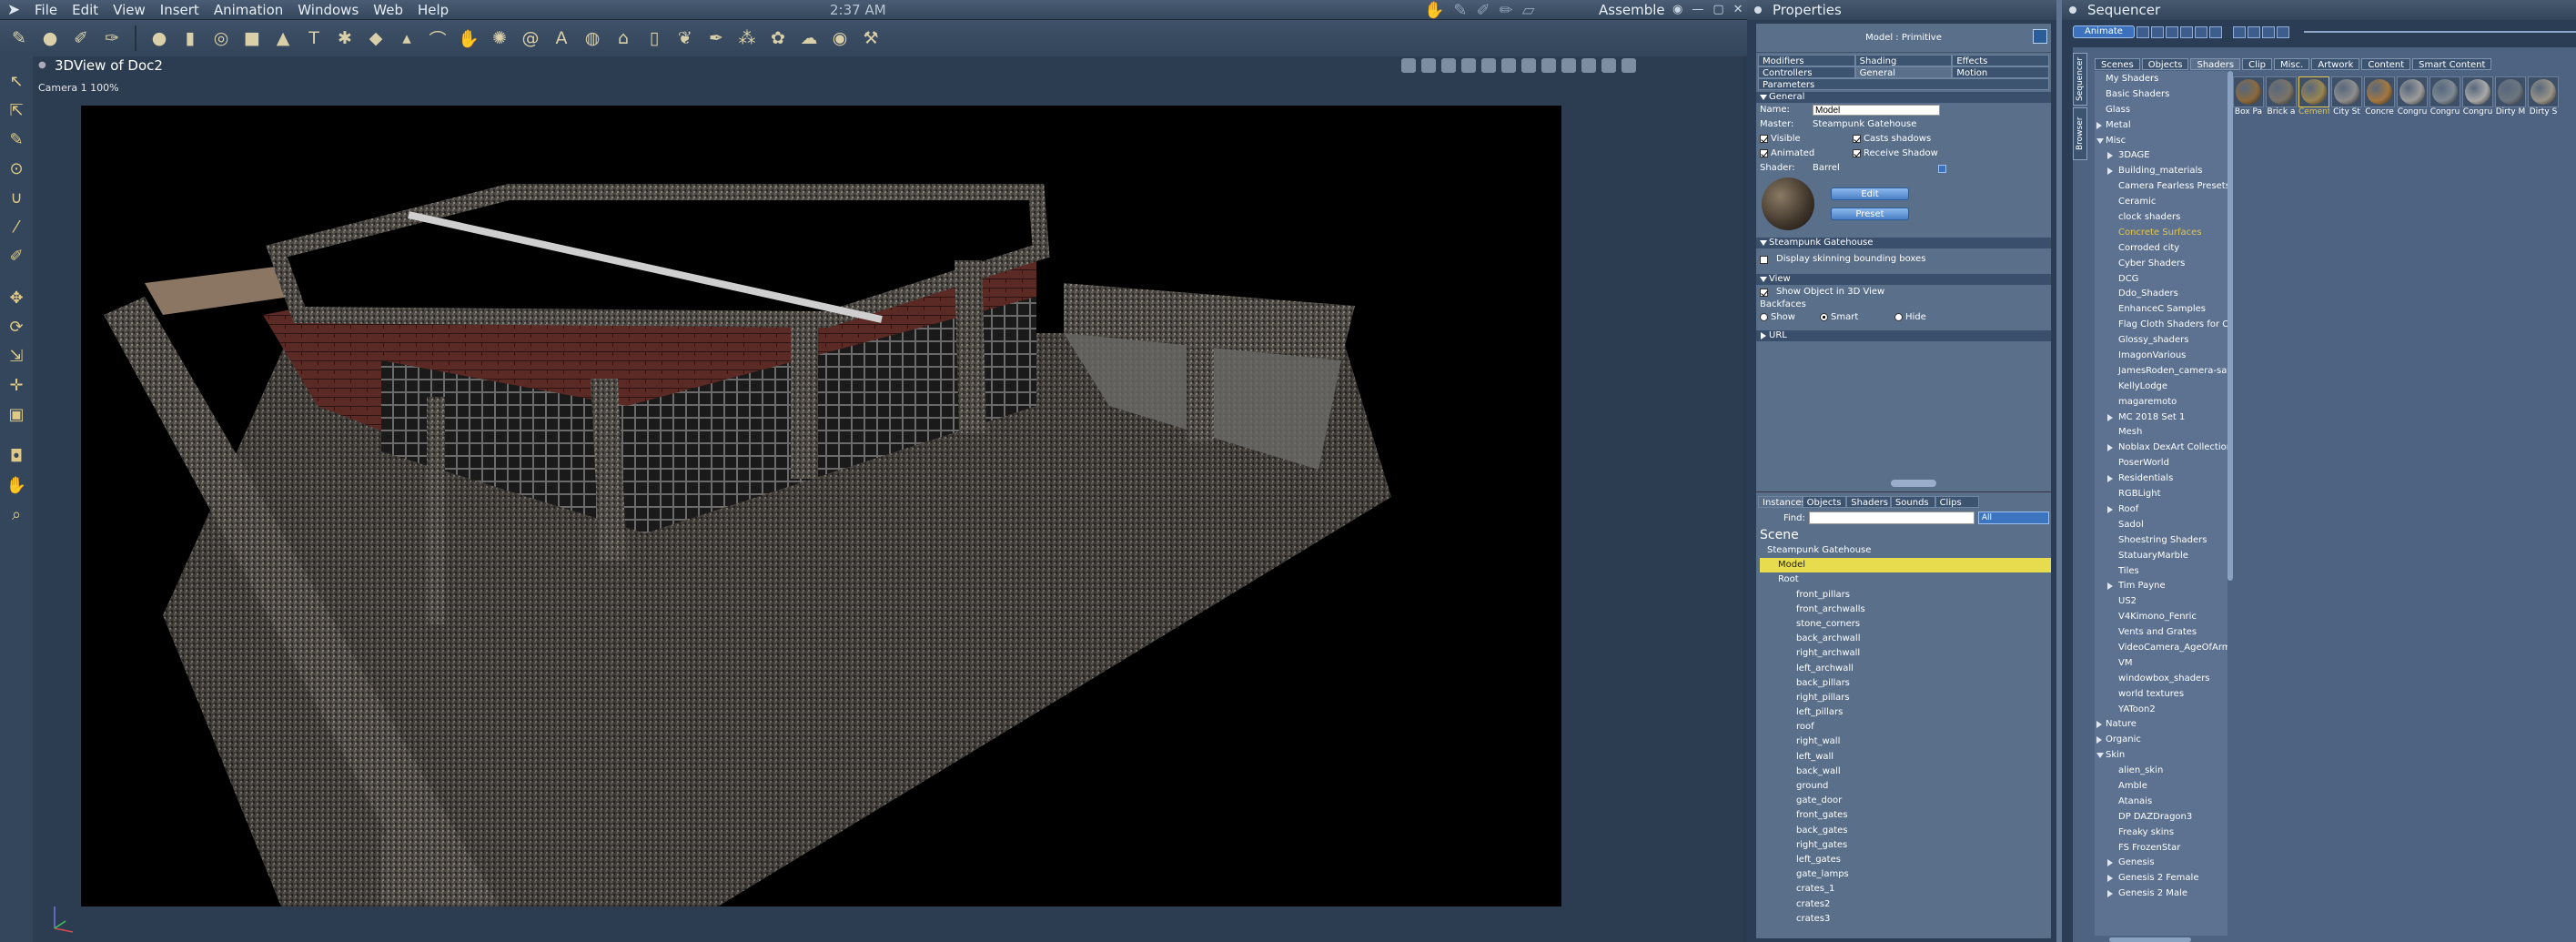 This screenshot has height=942, width=2576. I want to click on sphere-primitive-icon: ●, so click(159, 38).